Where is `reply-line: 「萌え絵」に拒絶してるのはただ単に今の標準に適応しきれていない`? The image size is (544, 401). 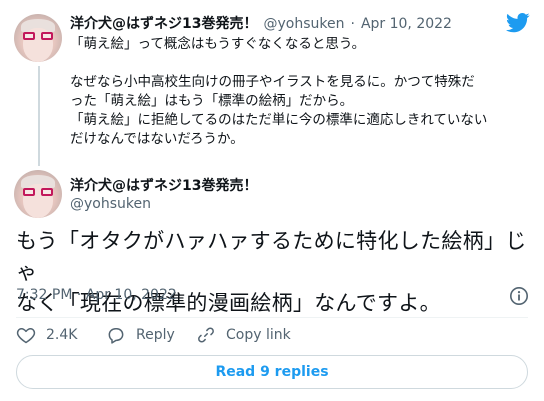 reply-line: 「萌え絵」に拒絶してるのはただ単に今の標準に適応しきれていない is located at coordinates (279, 120).